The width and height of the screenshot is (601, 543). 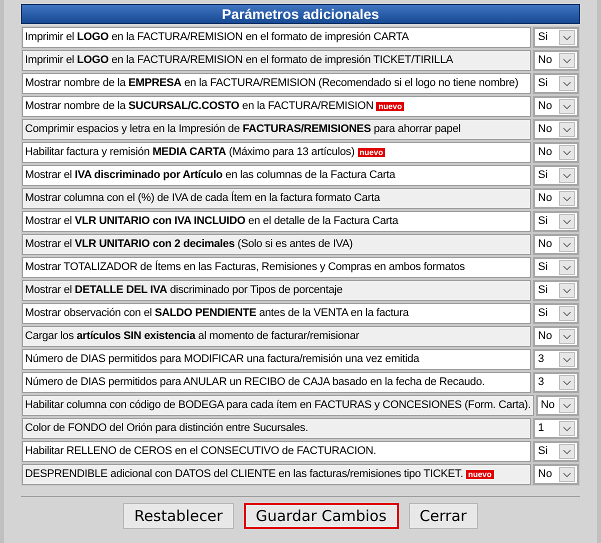 What do you see at coordinates (244, 474) in the screenshot?
I see `setting-label: DESPRENDIBLE adicional con DATOS del CLIENTE en las facturas/remisiones tipo TICKET.` at bounding box center [244, 474].